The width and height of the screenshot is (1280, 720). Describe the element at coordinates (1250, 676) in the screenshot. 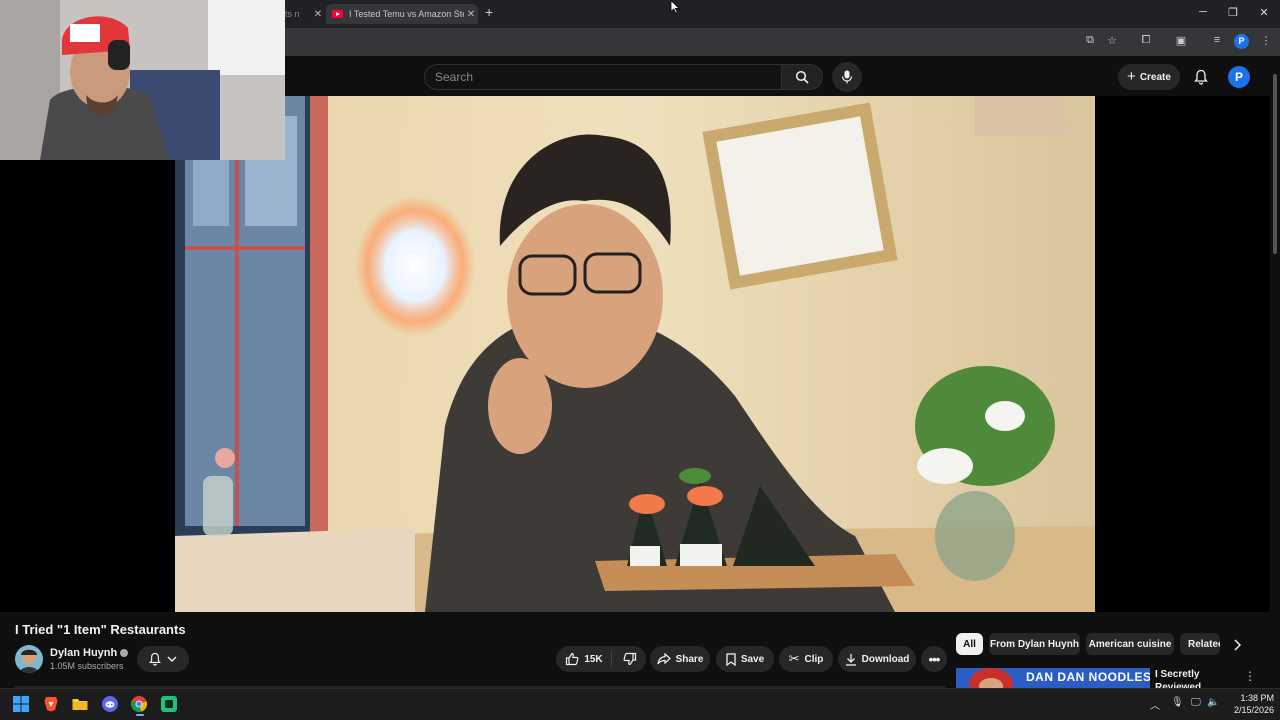

I see `more-vertical-icon: ⋮` at that location.